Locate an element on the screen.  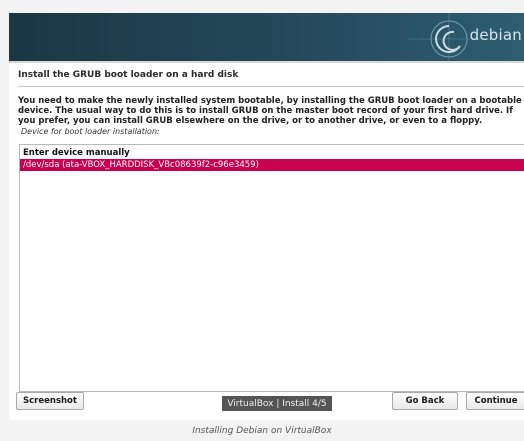
list-item-enter-device-manually: Enter device manually is located at coordinates (272, 153).